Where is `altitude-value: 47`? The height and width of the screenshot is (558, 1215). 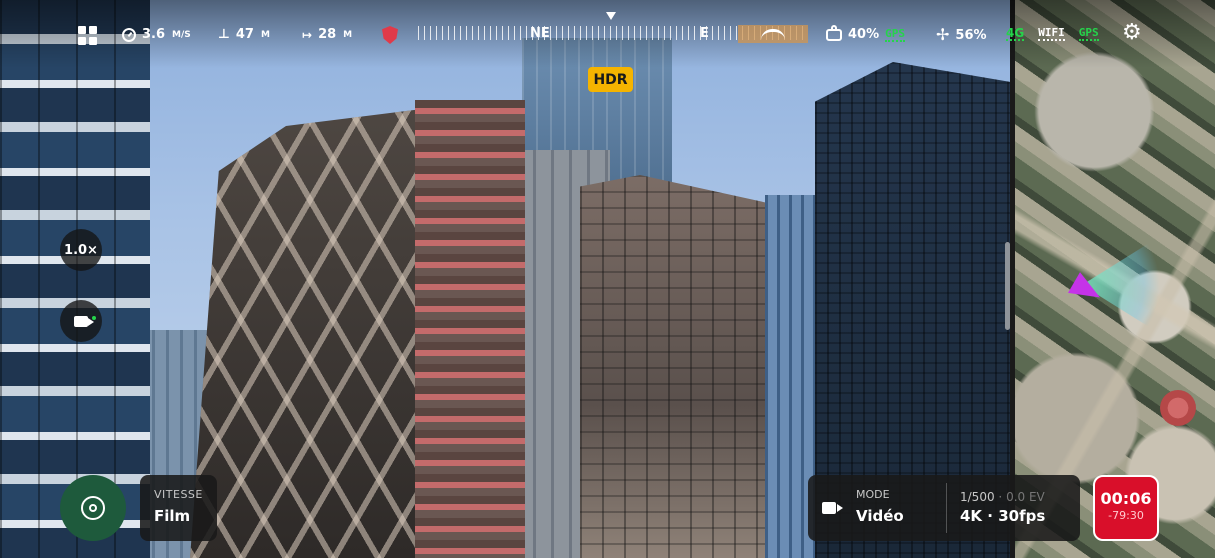
altitude-value: 47 is located at coordinates (244, 34).